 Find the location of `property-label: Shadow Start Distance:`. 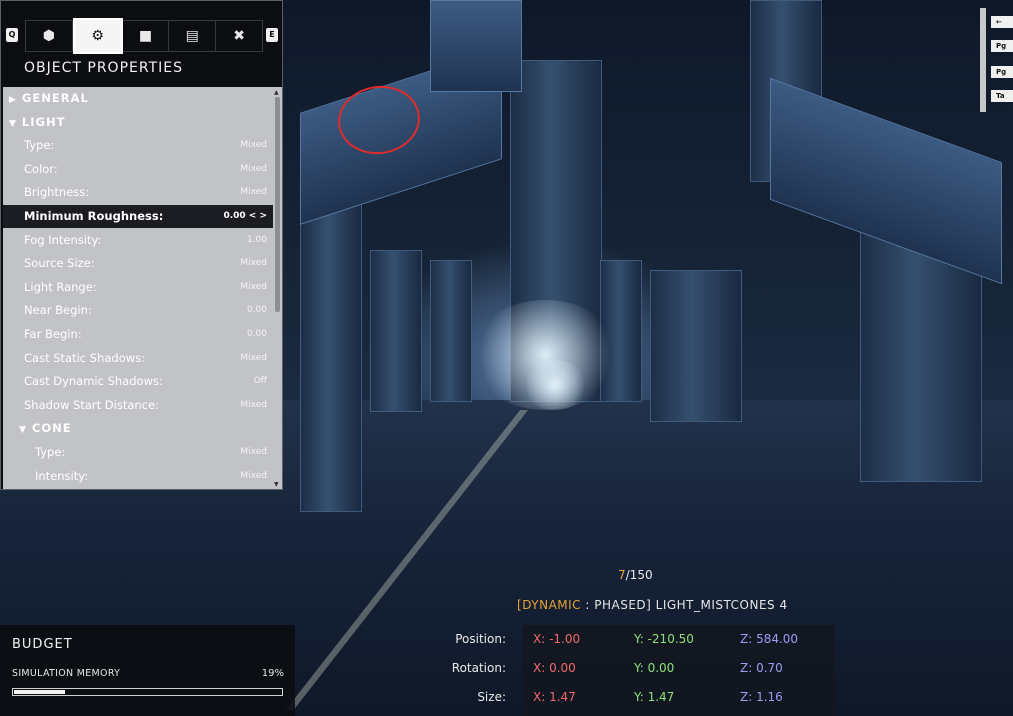

property-label: Shadow Start Distance: is located at coordinates (91, 405).